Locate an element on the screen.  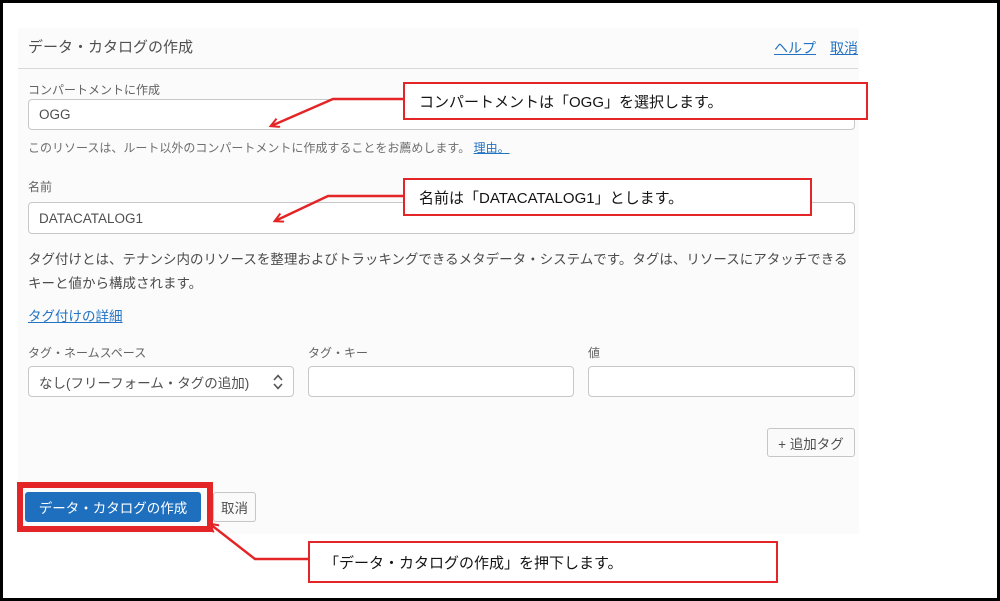
create-data-catalog-button: データ・カタログの作成 is located at coordinates (113, 507).